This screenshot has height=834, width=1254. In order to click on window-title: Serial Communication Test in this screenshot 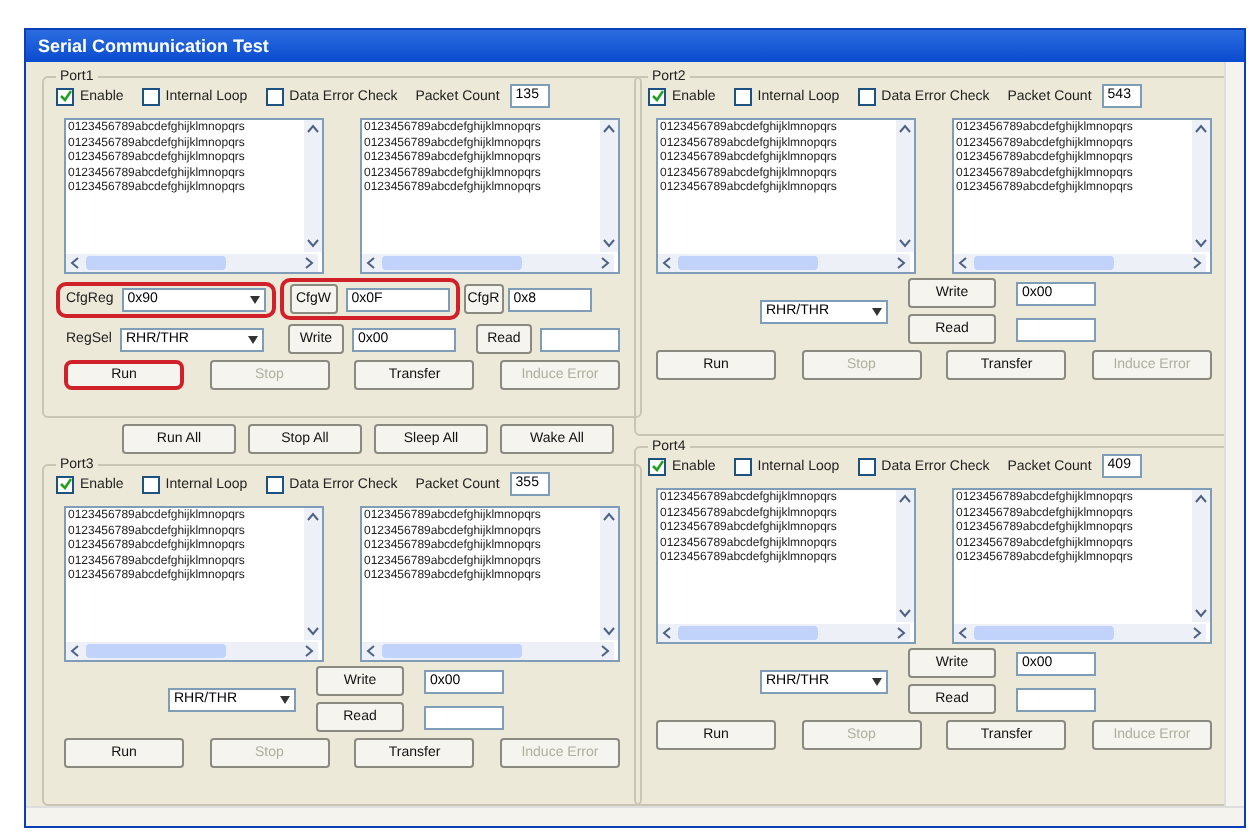, I will do `click(635, 46)`.